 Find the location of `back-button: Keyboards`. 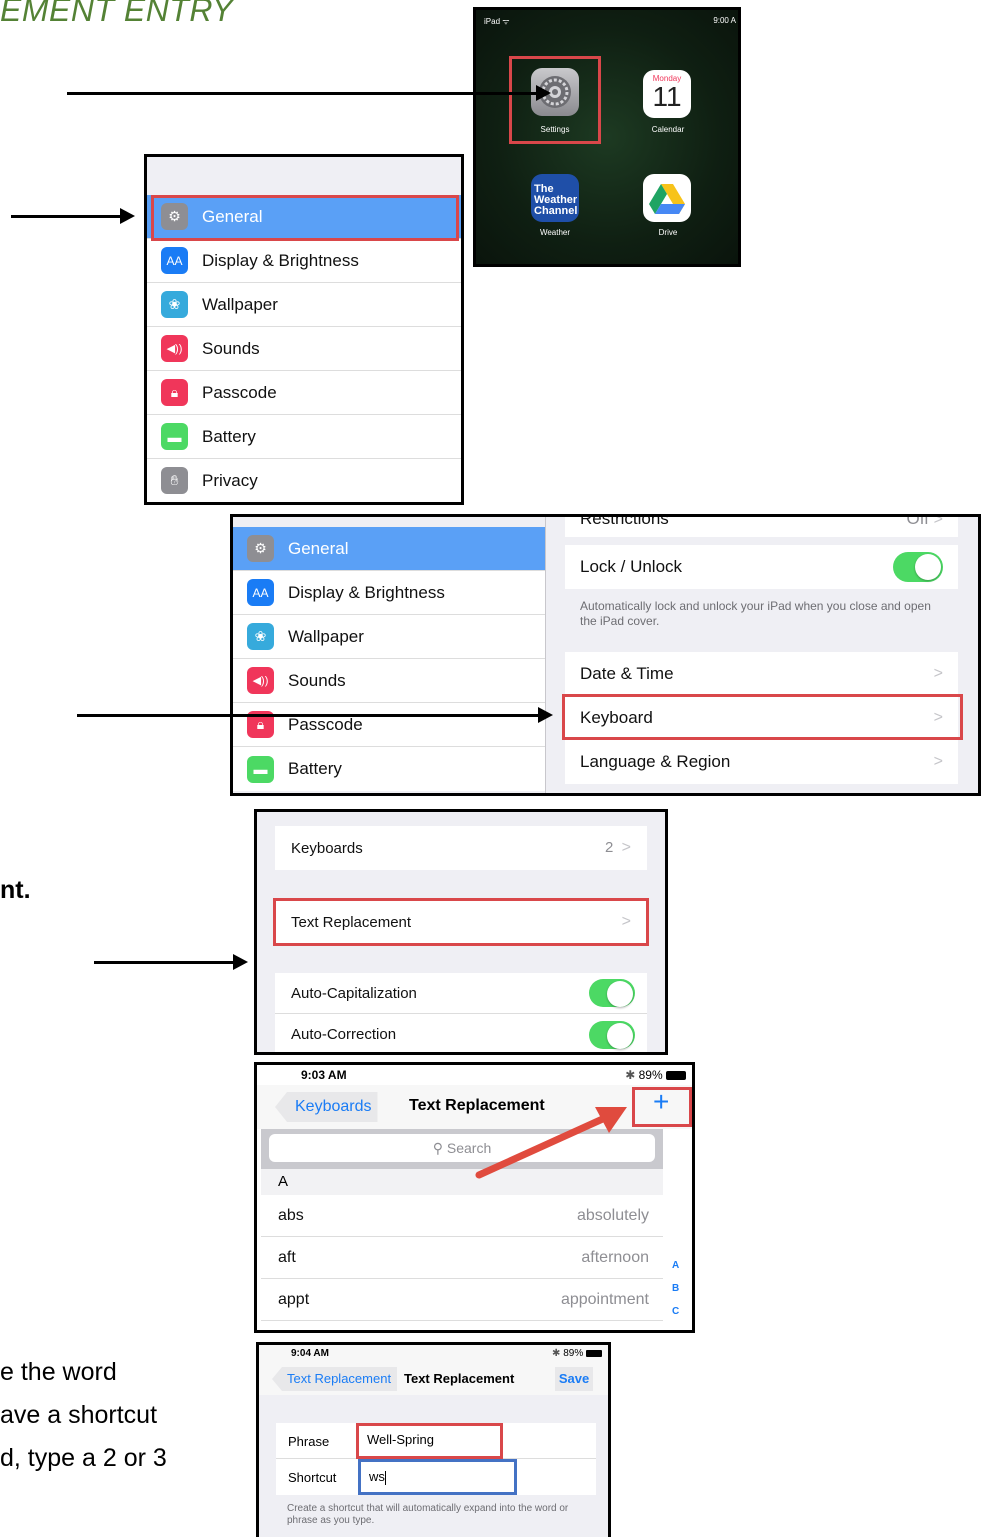

back-button: Keyboards is located at coordinates (326, 1107).